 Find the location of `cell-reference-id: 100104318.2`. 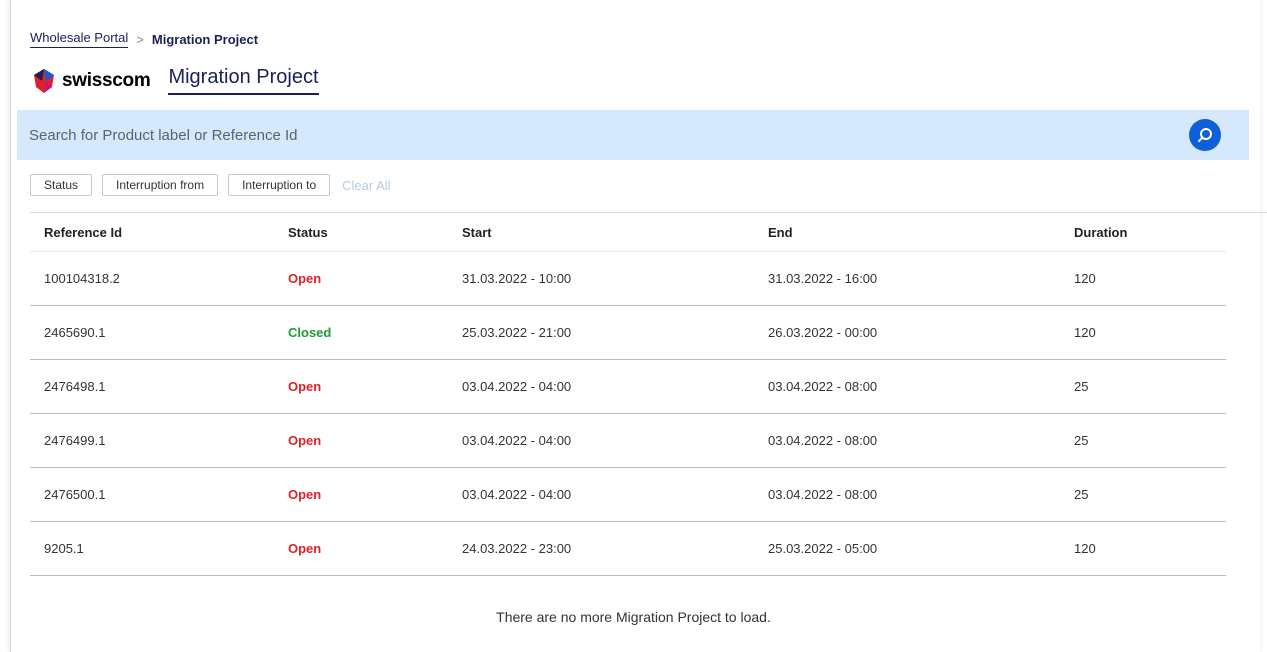

cell-reference-id: 100104318.2 is located at coordinates (159, 278).